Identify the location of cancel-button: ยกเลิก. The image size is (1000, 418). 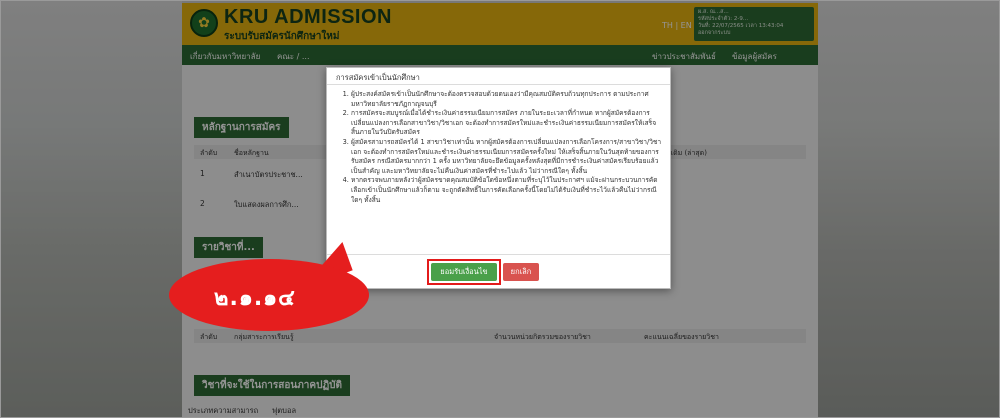
(521, 272).